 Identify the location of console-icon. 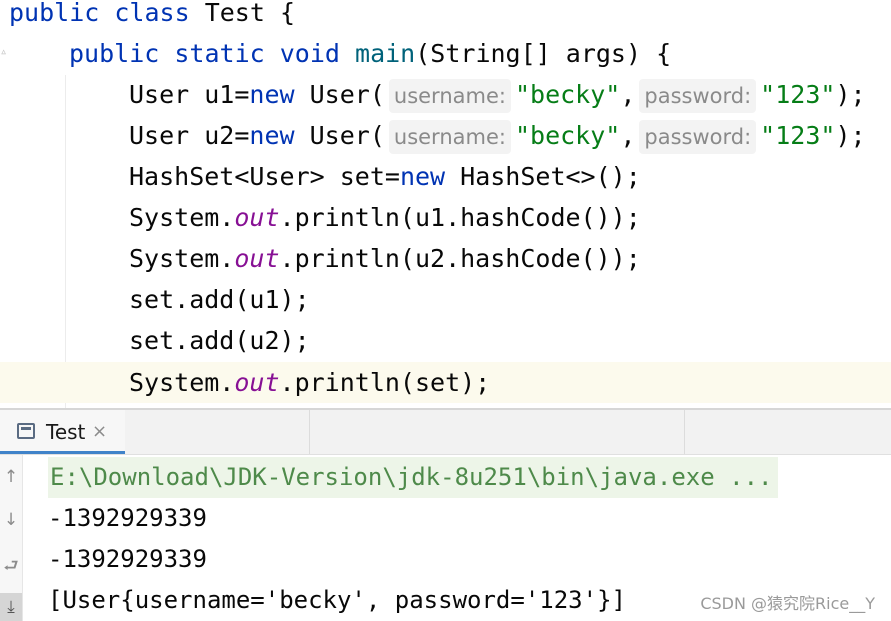
(26, 431).